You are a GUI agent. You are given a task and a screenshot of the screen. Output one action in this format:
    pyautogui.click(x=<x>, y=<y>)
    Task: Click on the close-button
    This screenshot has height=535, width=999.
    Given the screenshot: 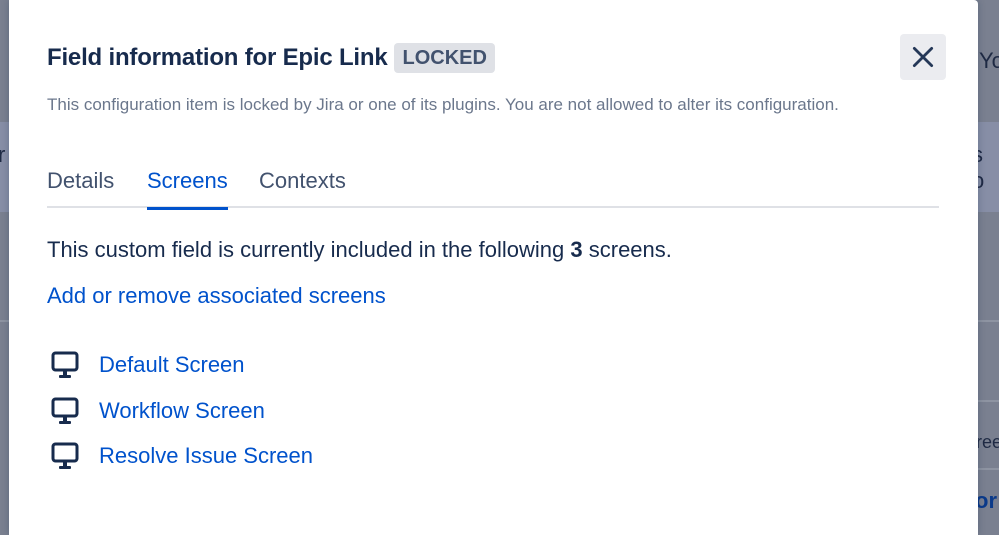 What is the action you would take?
    pyautogui.click(x=923, y=57)
    